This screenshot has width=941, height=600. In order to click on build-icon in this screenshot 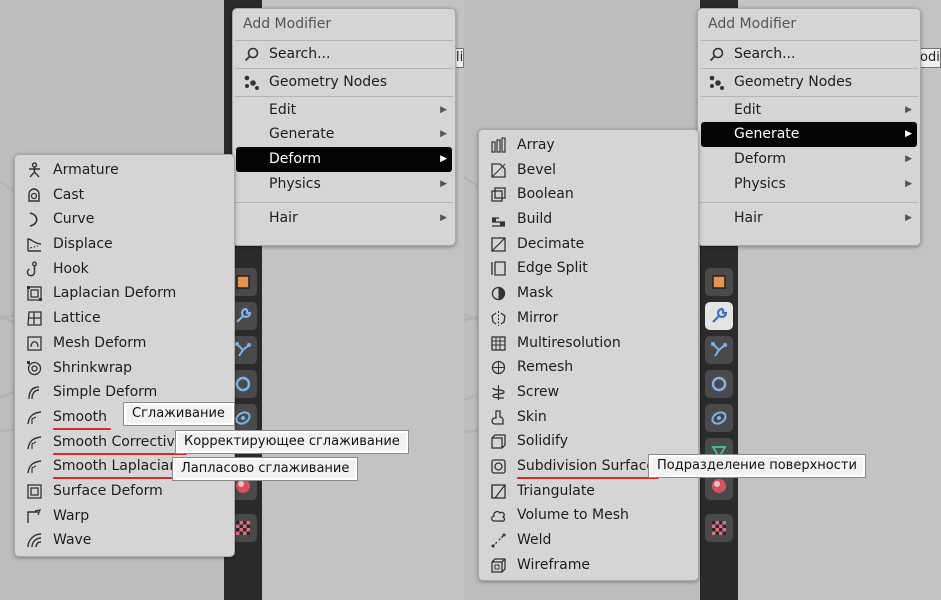, I will do `click(498, 219)`.